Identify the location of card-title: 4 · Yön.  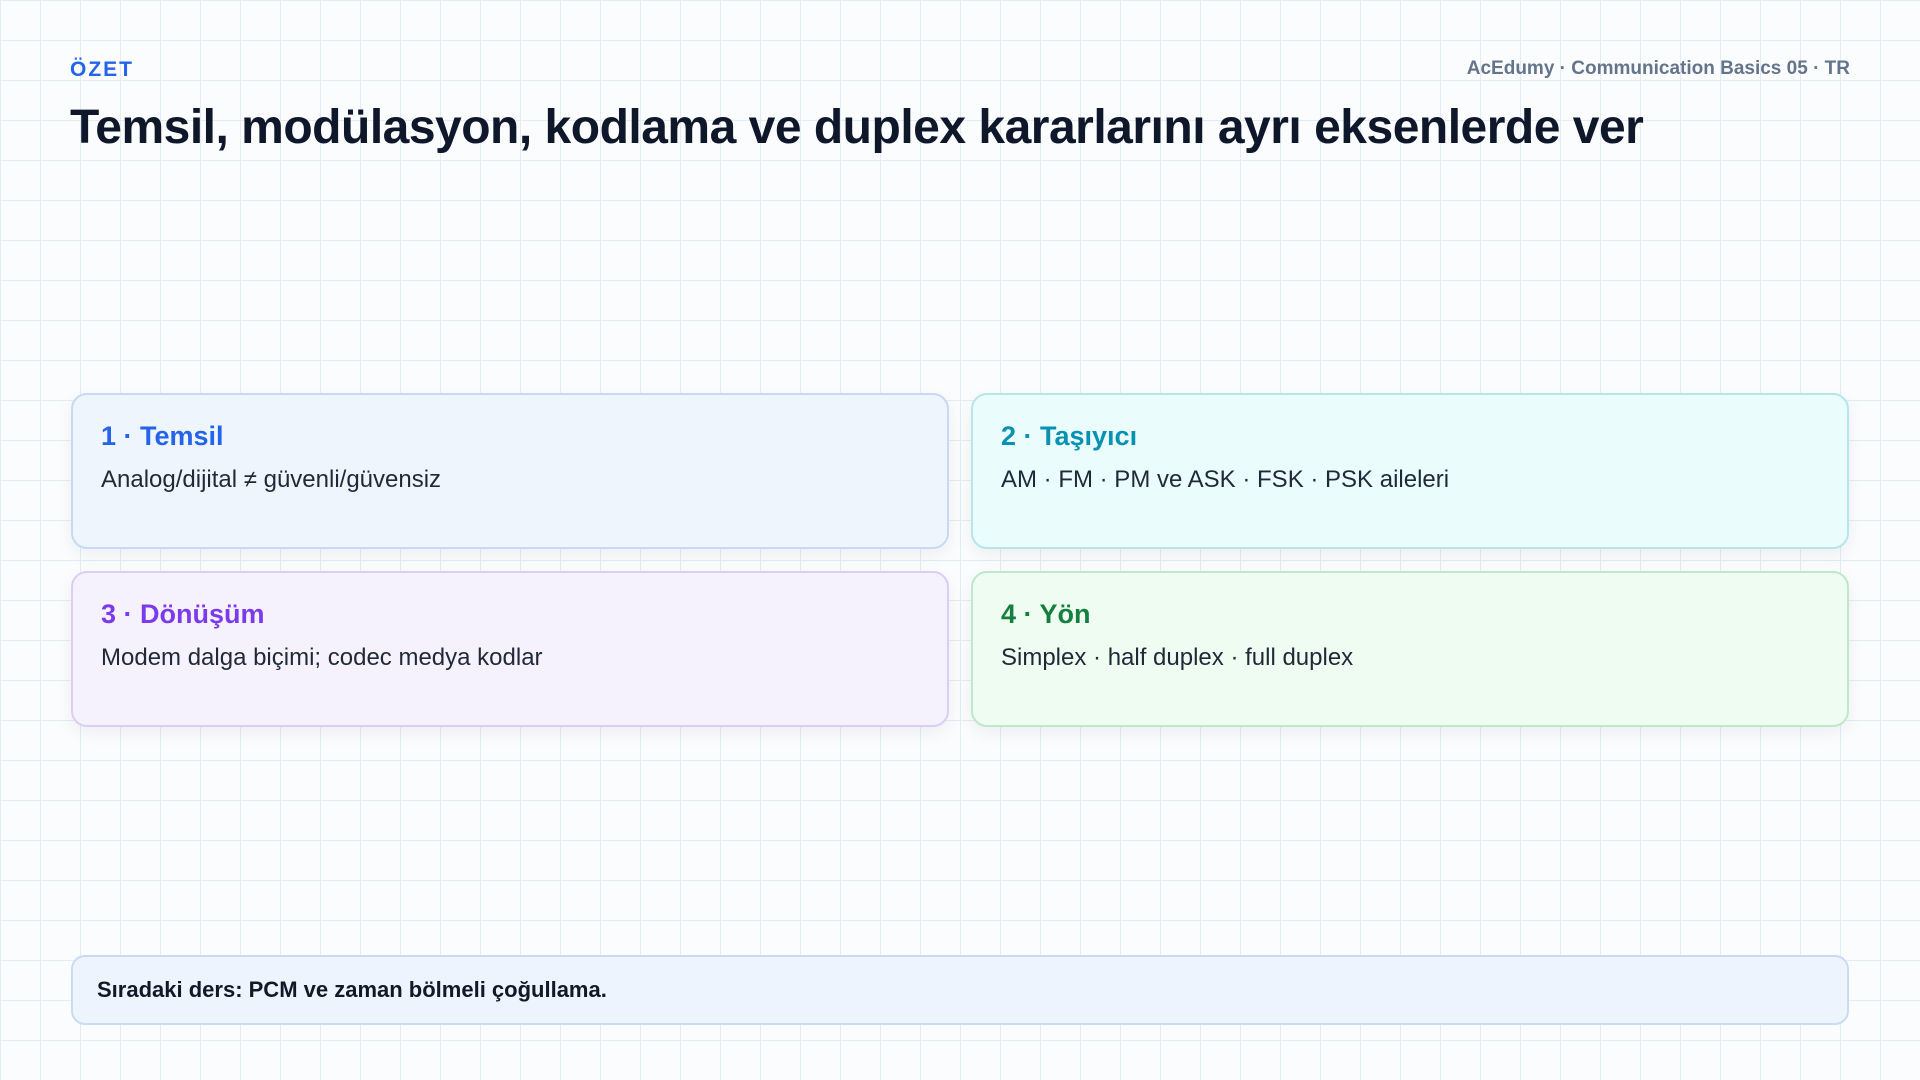
(1046, 614).